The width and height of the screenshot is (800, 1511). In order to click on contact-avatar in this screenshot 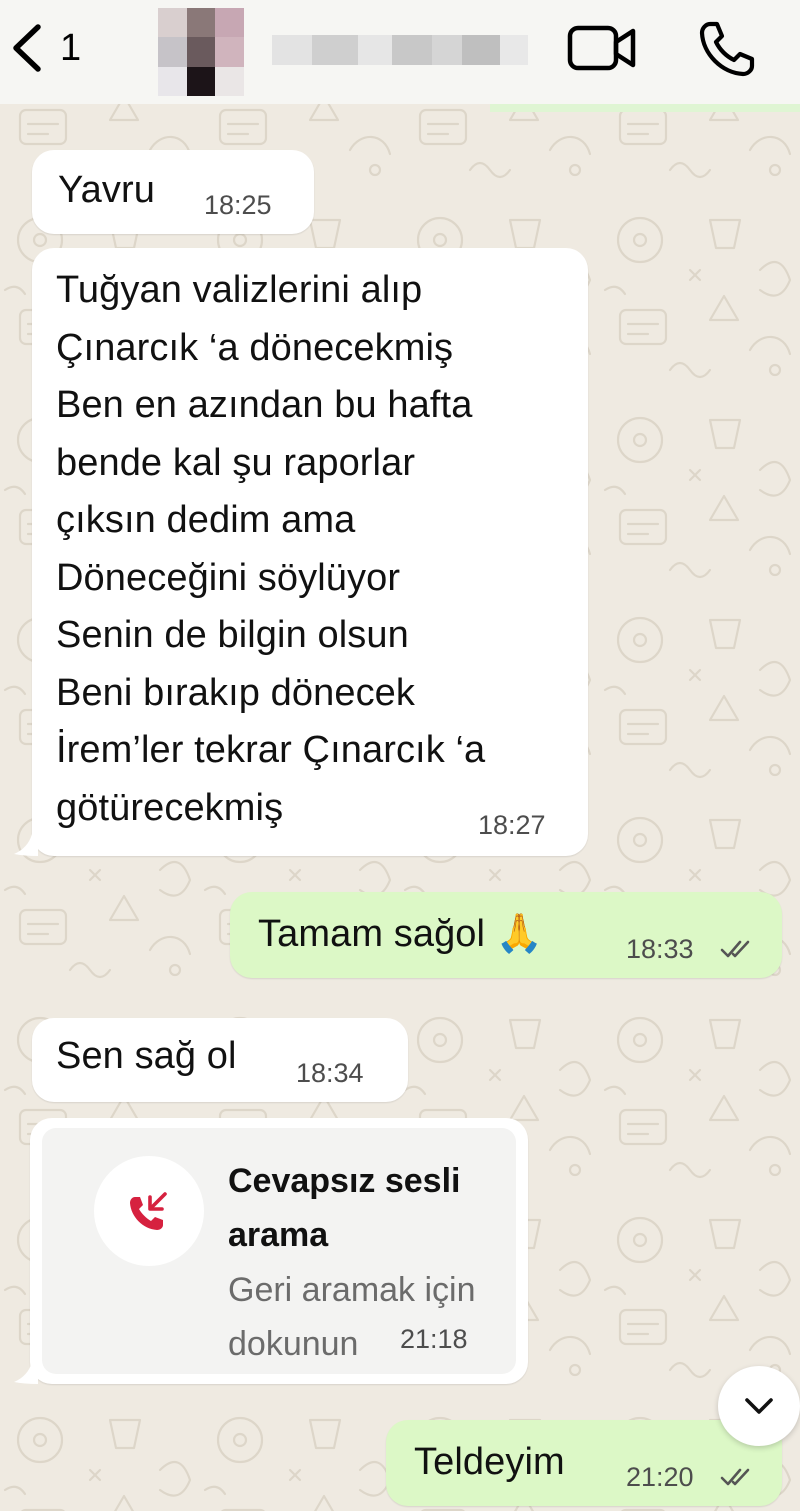, I will do `click(201, 52)`.